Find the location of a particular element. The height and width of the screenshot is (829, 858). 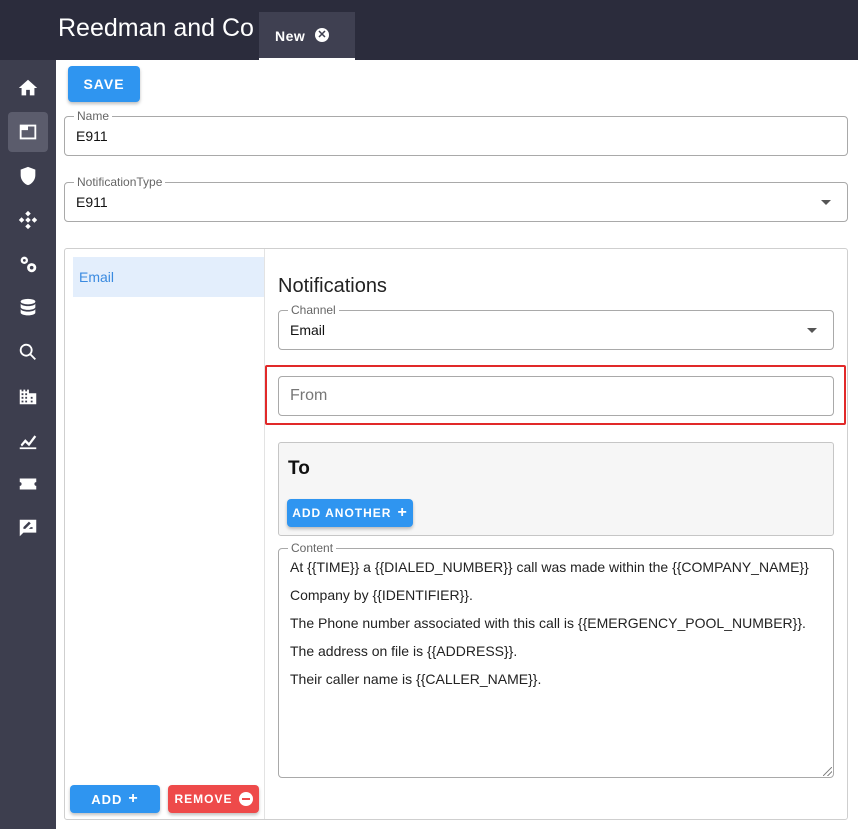

notification-type-select: NotificationType E911 is located at coordinates (456, 198).